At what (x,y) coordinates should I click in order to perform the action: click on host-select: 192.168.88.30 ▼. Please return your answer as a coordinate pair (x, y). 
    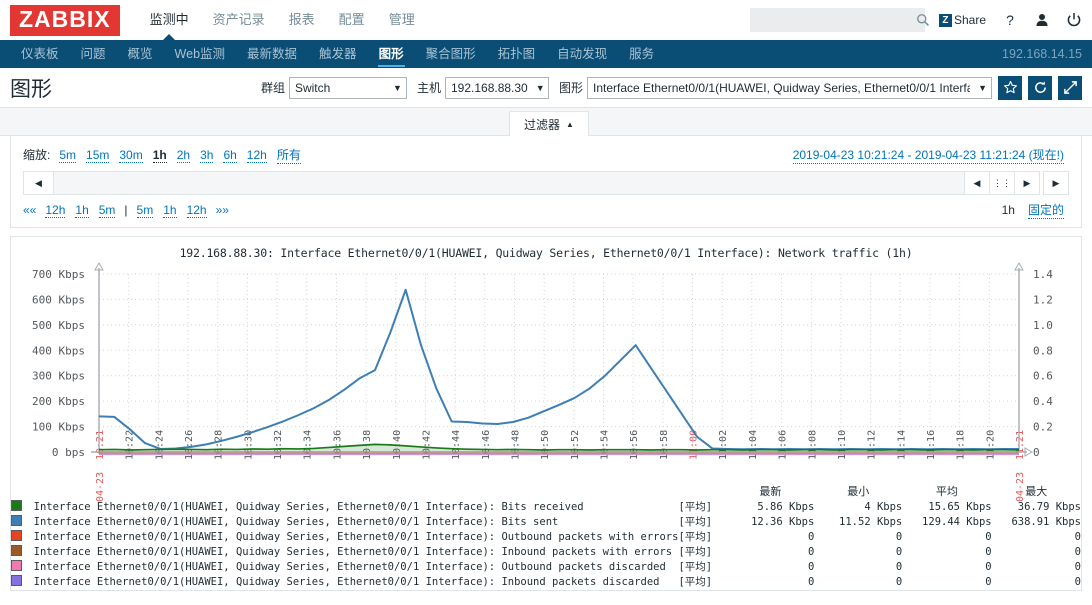
    Looking at the image, I should click on (496, 87).